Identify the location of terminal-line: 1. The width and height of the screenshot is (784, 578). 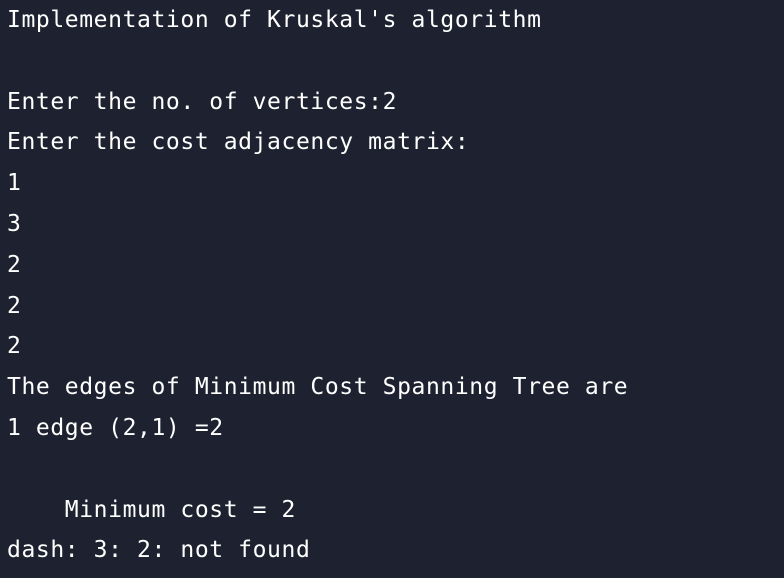
(14, 183).